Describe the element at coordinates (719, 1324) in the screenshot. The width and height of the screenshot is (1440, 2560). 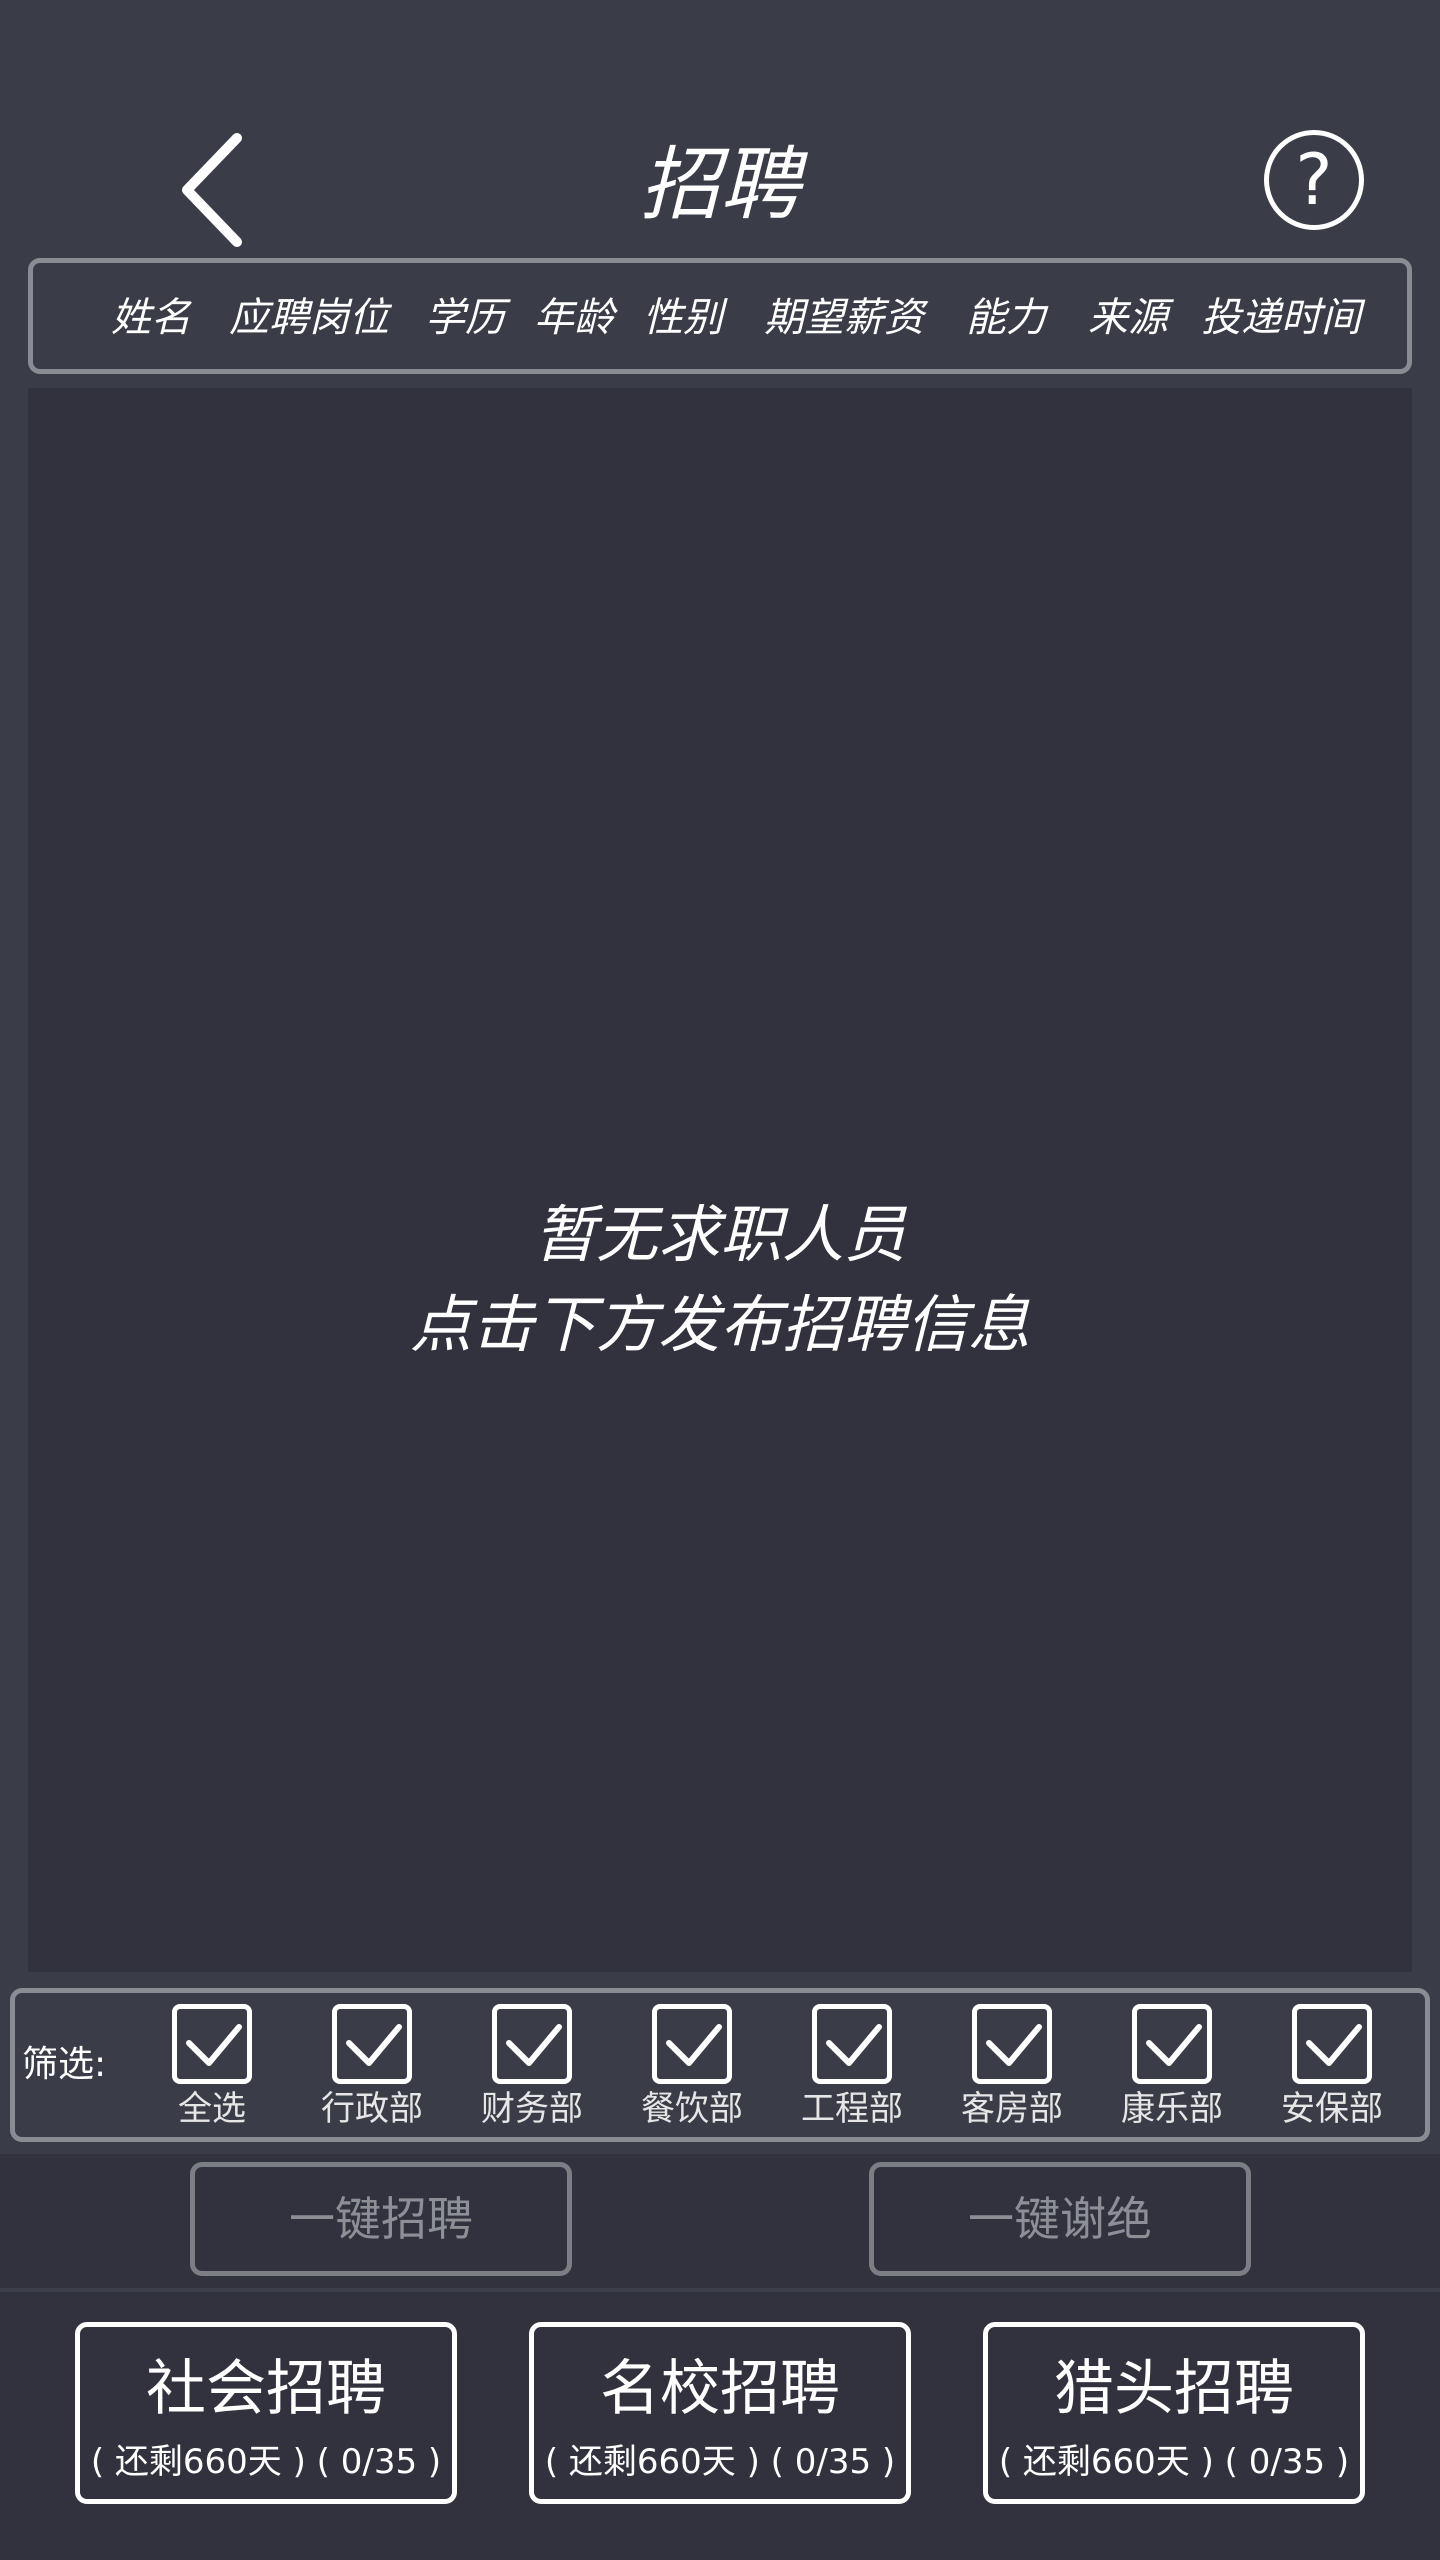
I see `empty-state-line-2: 点击下方发布招聘信息` at that location.